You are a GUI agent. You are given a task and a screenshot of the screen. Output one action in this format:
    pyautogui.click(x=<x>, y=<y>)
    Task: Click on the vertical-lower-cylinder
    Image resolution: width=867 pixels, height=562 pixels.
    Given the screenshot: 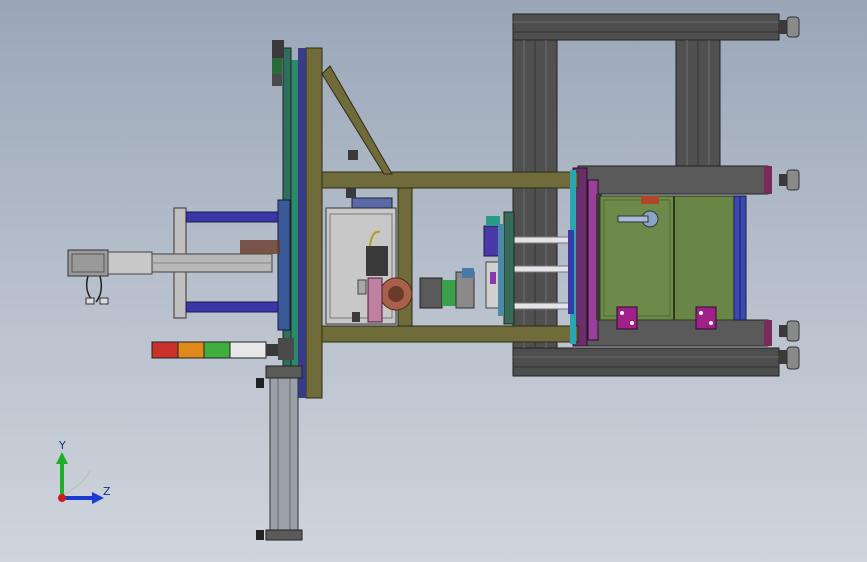 What is the action you would take?
    pyautogui.click(x=279, y=453)
    